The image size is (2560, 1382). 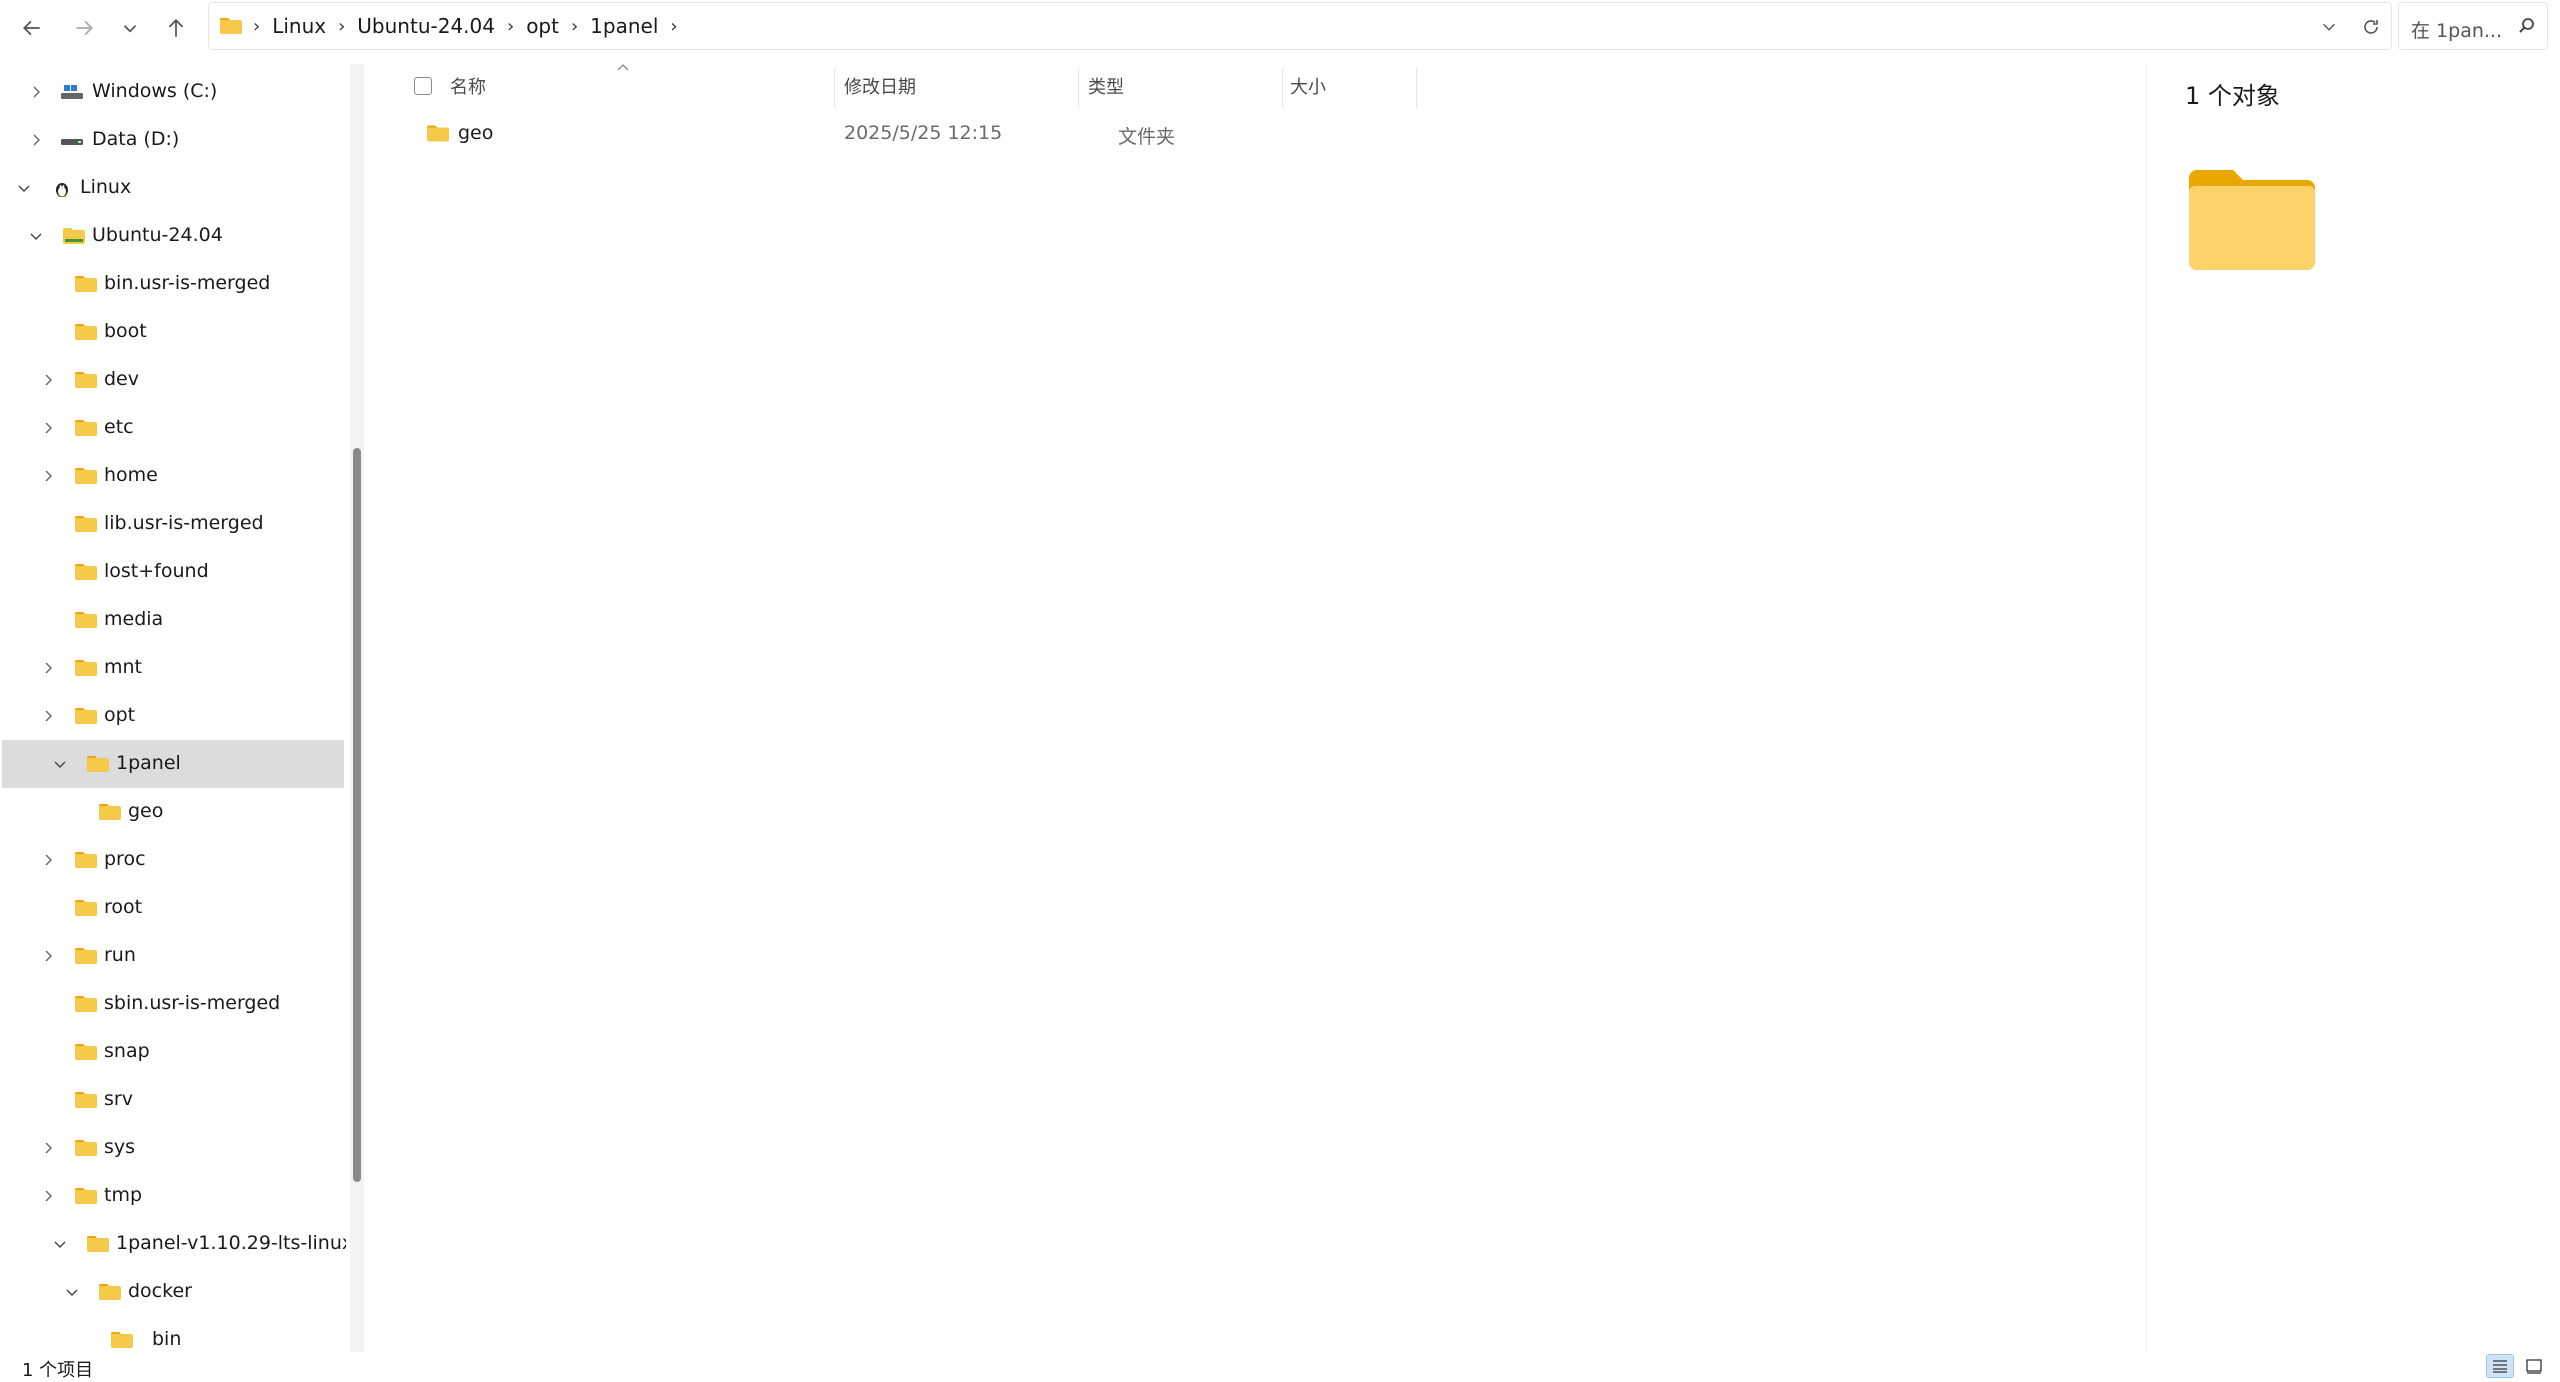 What do you see at coordinates (468, 86) in the screenshot?
I see `column-header-name: 名称` at bounding box center [468, 86].